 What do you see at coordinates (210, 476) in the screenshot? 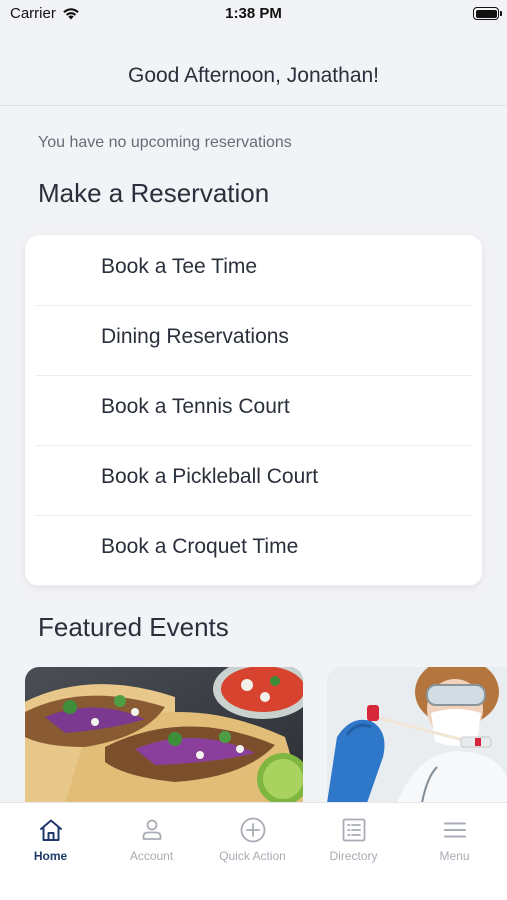
I see `reservation-option-label: Book a Pickleball Court` at bounding box center [210, 476].